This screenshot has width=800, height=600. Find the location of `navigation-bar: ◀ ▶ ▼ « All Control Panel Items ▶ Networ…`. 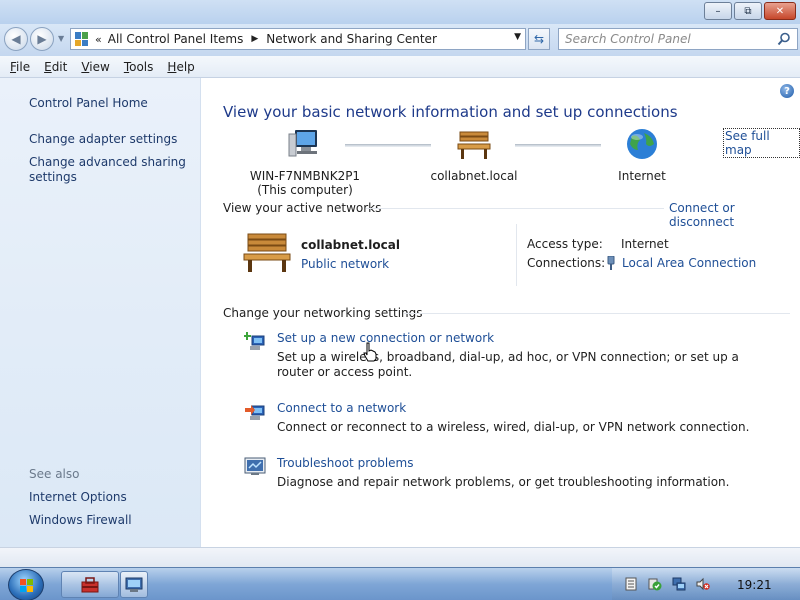

navigation-bar: ◀ ▶ ▼ « All Control Panel Items ▶ Networ… is located at coordinates (400, 40).